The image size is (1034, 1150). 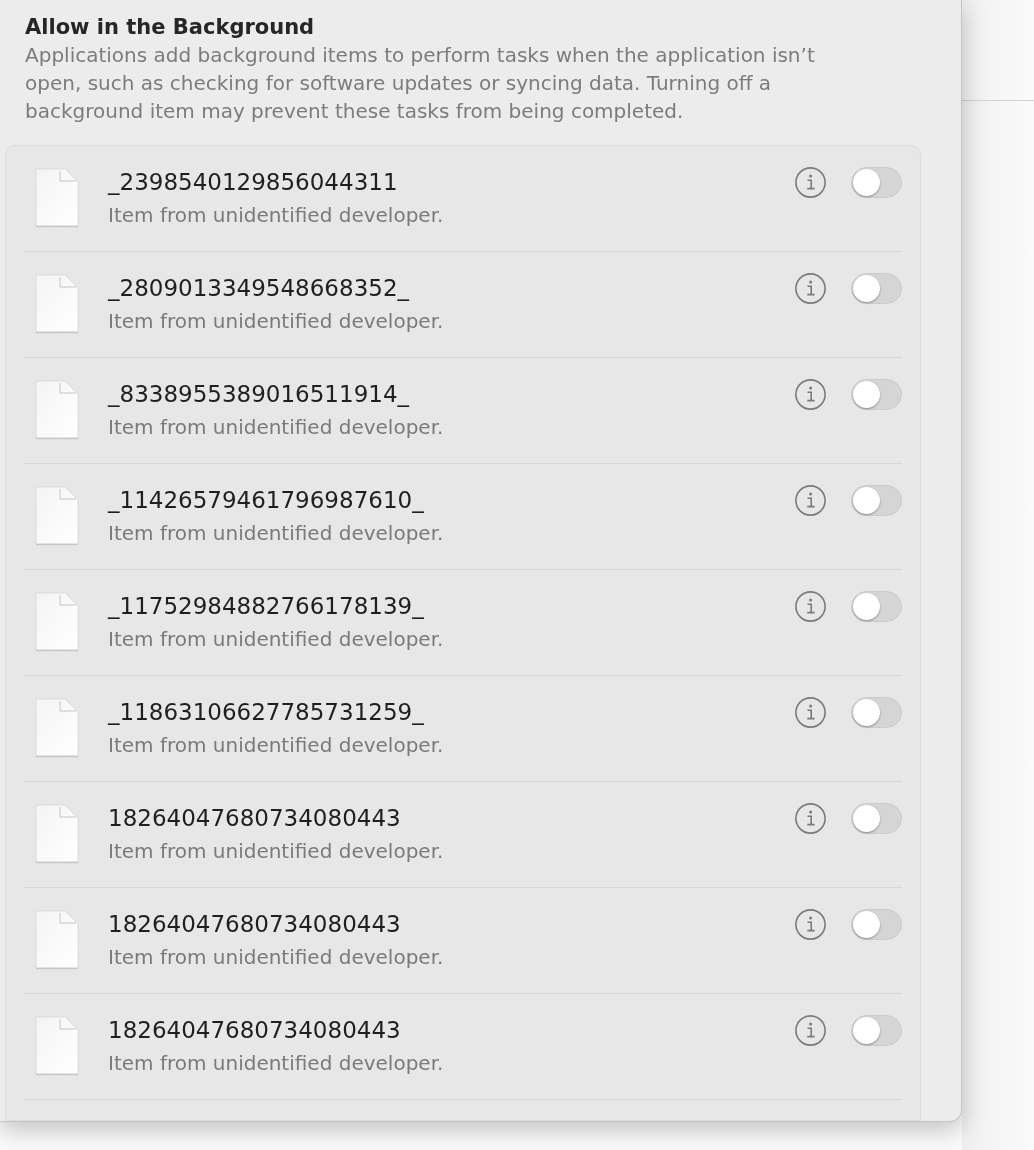 I want to click on item-name: _11752984882766178139_, so click(x=266, y=606).